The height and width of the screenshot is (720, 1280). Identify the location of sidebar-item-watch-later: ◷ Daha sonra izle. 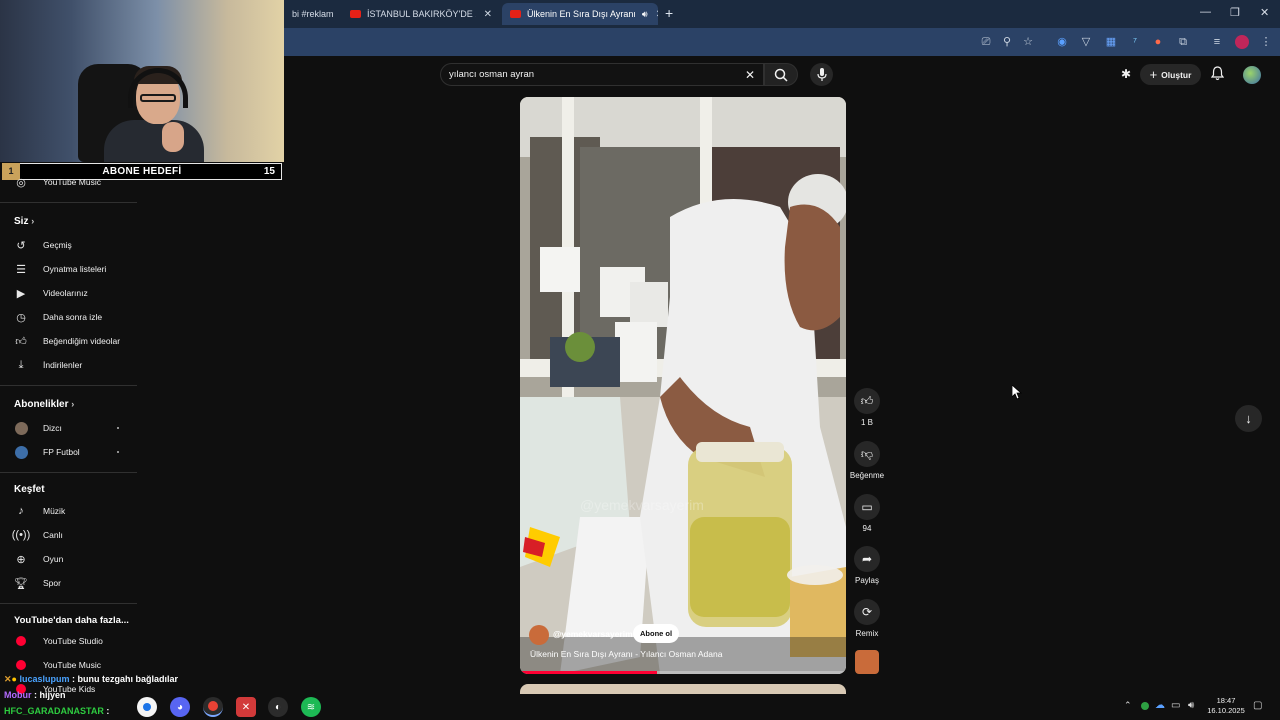
(68, 317).